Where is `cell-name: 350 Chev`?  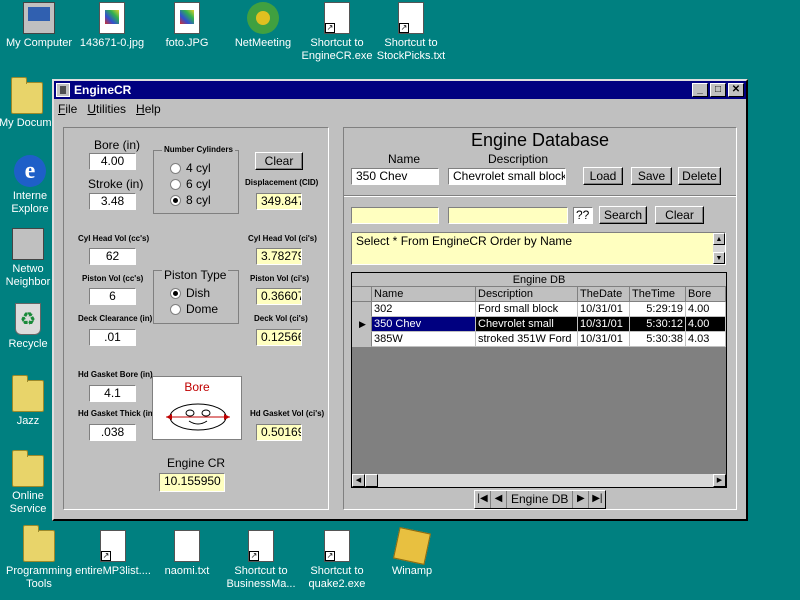
cell-name: 350 Chev is located at coordinates (424, 324).